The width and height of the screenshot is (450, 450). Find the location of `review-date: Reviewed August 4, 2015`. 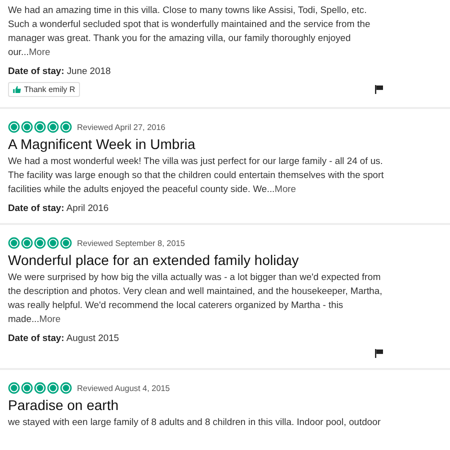

review-date: Reviewed August 4, 2015 is located at coordinates (123, 388).